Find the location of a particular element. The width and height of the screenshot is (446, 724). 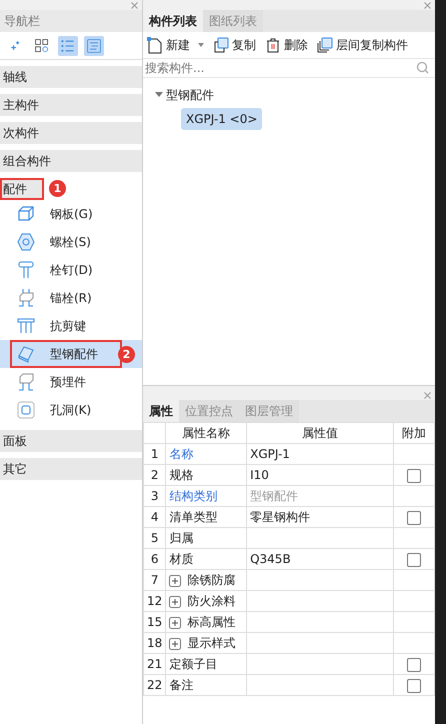

category-header: 次构件 is located at coordinates (71, 133).